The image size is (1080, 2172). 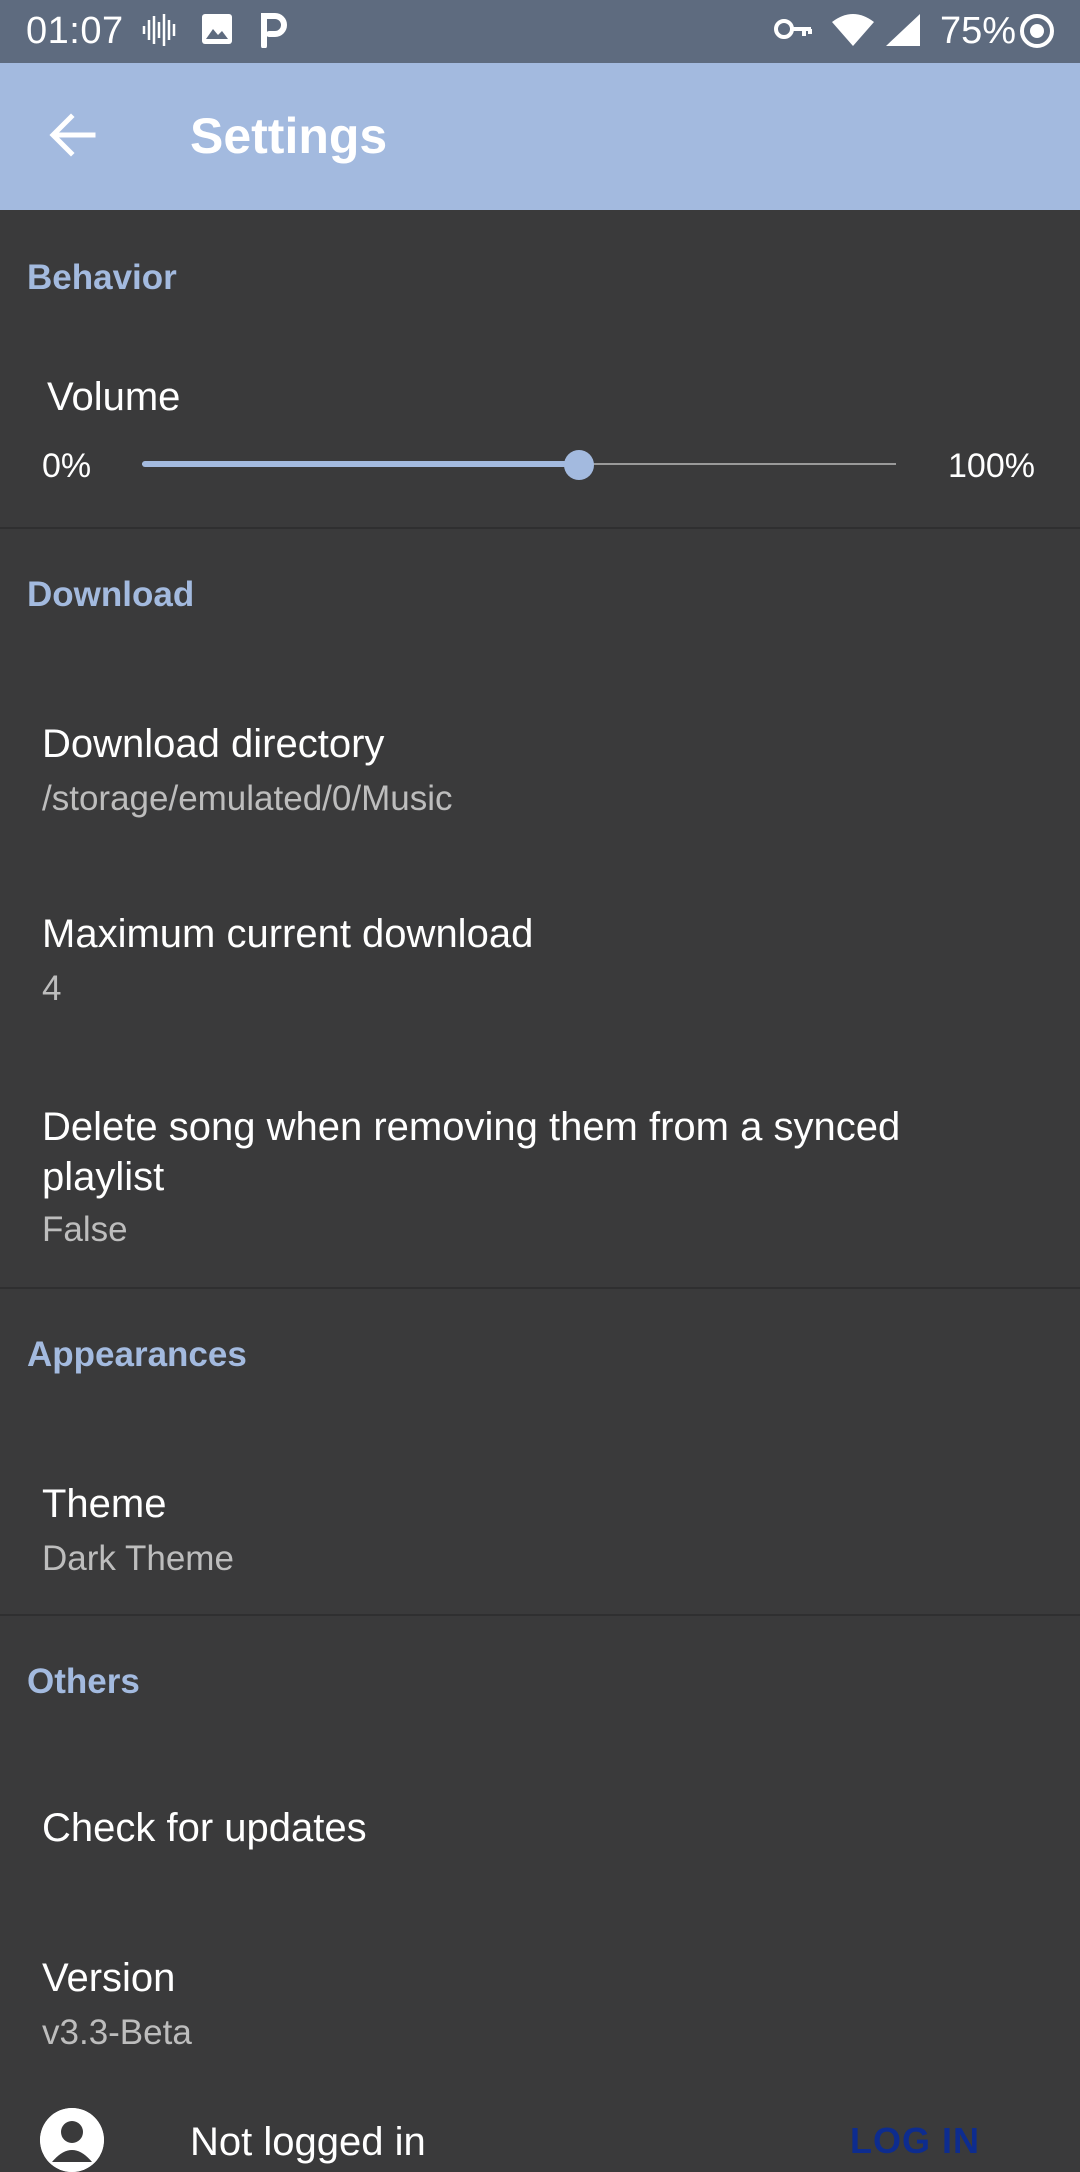 What do you see at coordinates (247, 798) in the screenshot?
I see `pref-summary: /storage/emulated/0/Music` at bounding box center [247, 798].